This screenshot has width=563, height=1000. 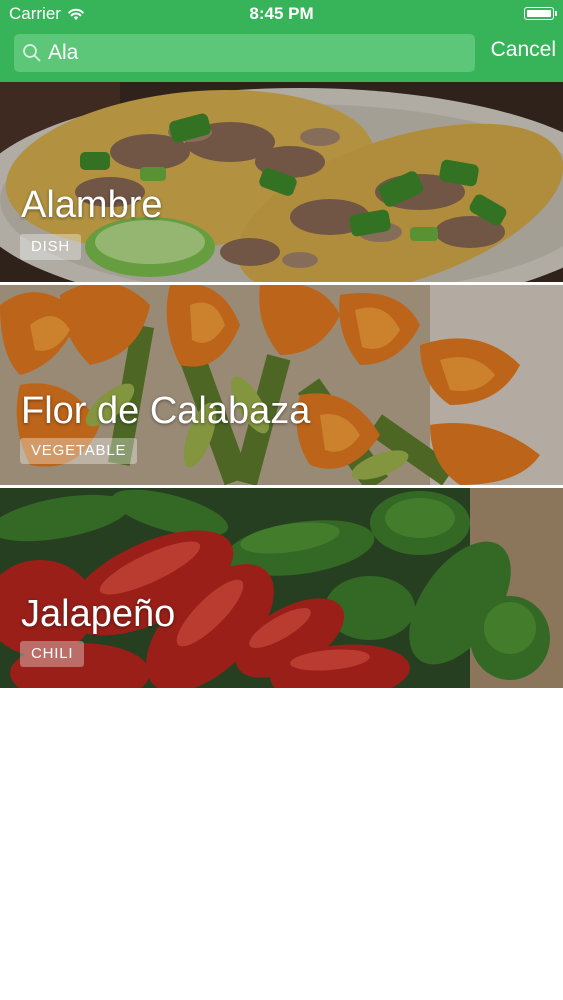 I want to click on cancel-button: Cancel, so click(x=523, y=50).